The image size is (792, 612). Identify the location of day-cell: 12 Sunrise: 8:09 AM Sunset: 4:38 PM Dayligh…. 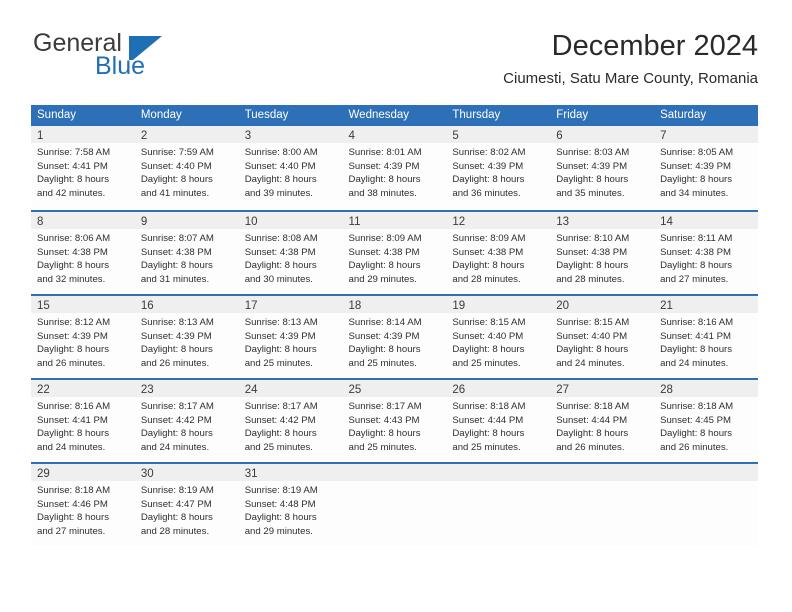
(498, 252).